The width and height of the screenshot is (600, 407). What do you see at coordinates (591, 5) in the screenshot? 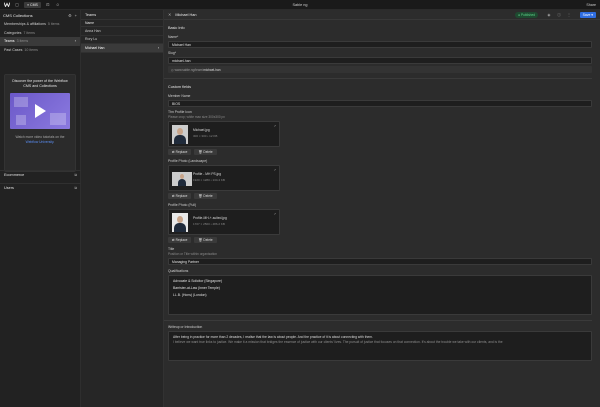
I see `share-button: Share` at bounding box center [591, 5].